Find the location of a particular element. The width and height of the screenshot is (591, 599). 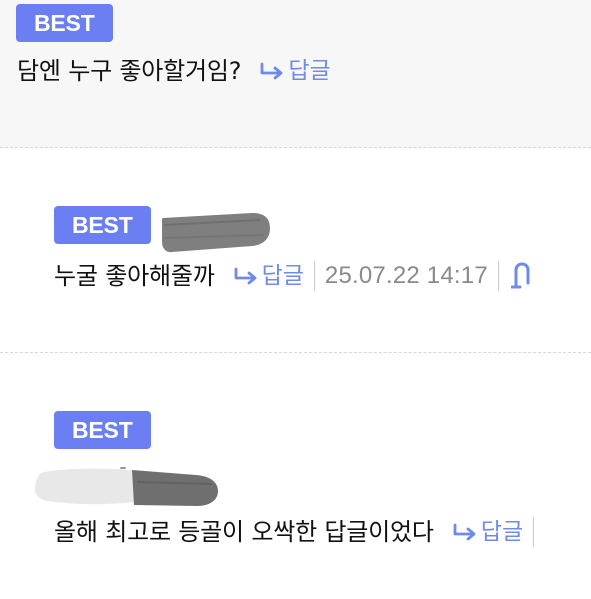

comment-content-row: 누굴 좋아해줄까 답글 25.07.22 14:17 is located at coordinates (293, 276).